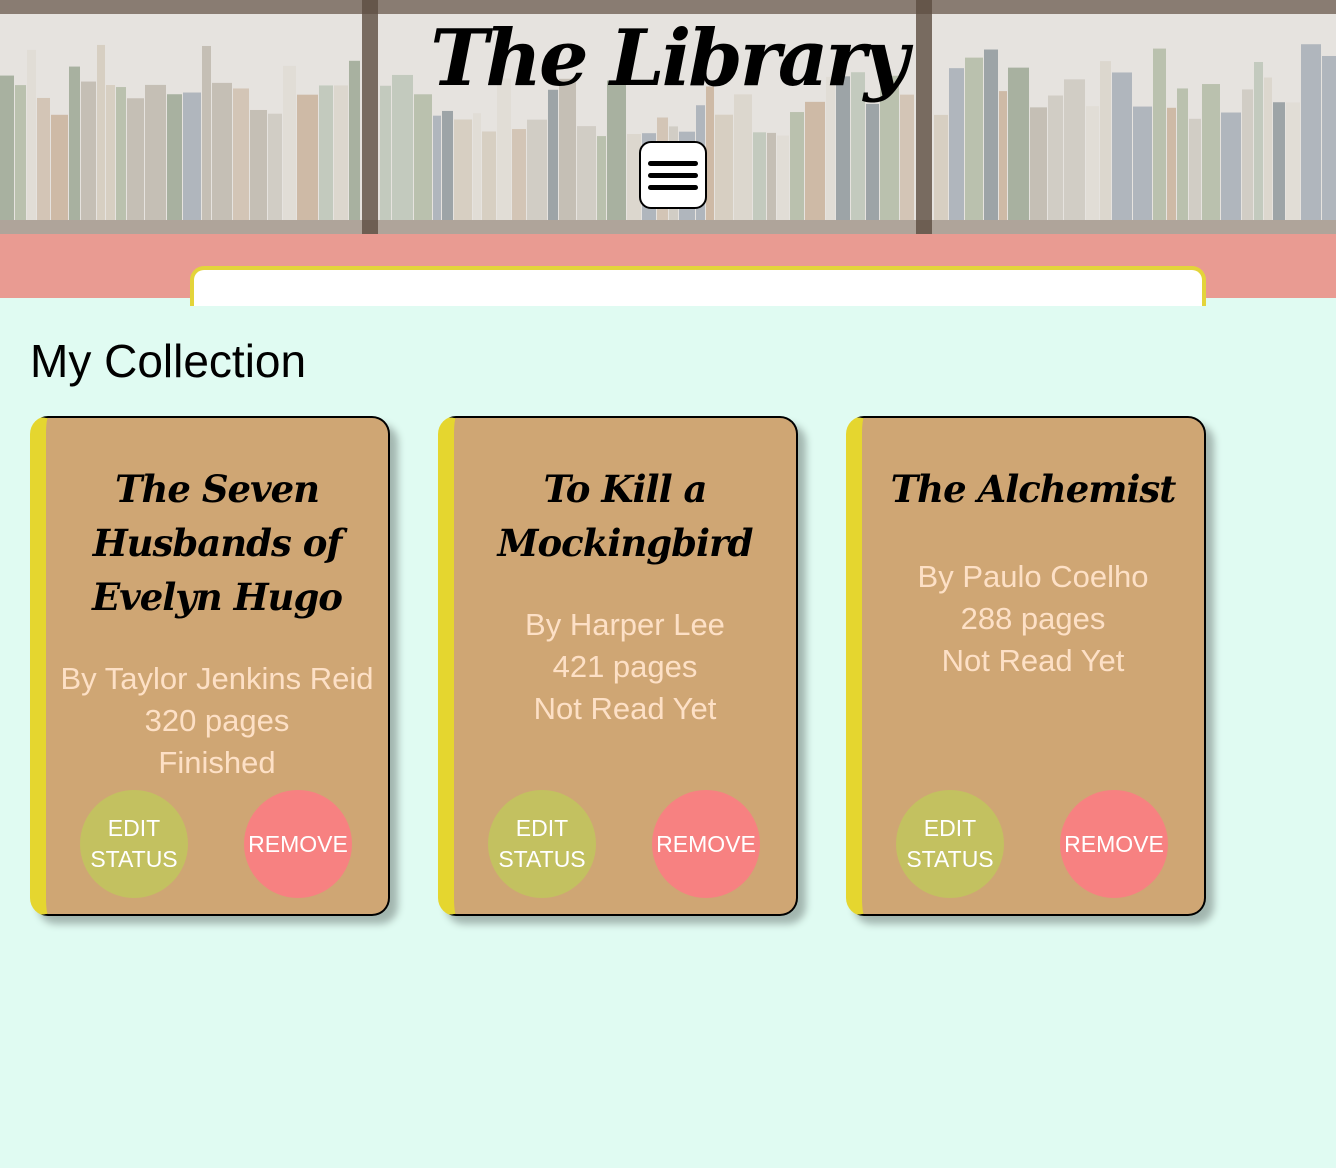 This screenshot has height=1168, width=1336. What do you see at coordinates (1033, 489) in the screenshot?
I see `book-title: The Alchemist` at bounding box center [1033, 489].